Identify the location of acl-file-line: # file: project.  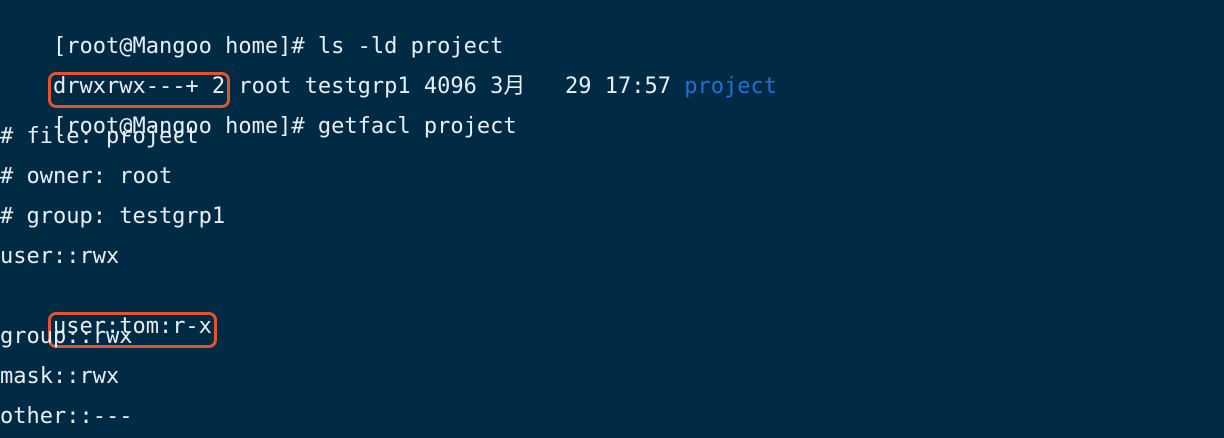
(99, 136).